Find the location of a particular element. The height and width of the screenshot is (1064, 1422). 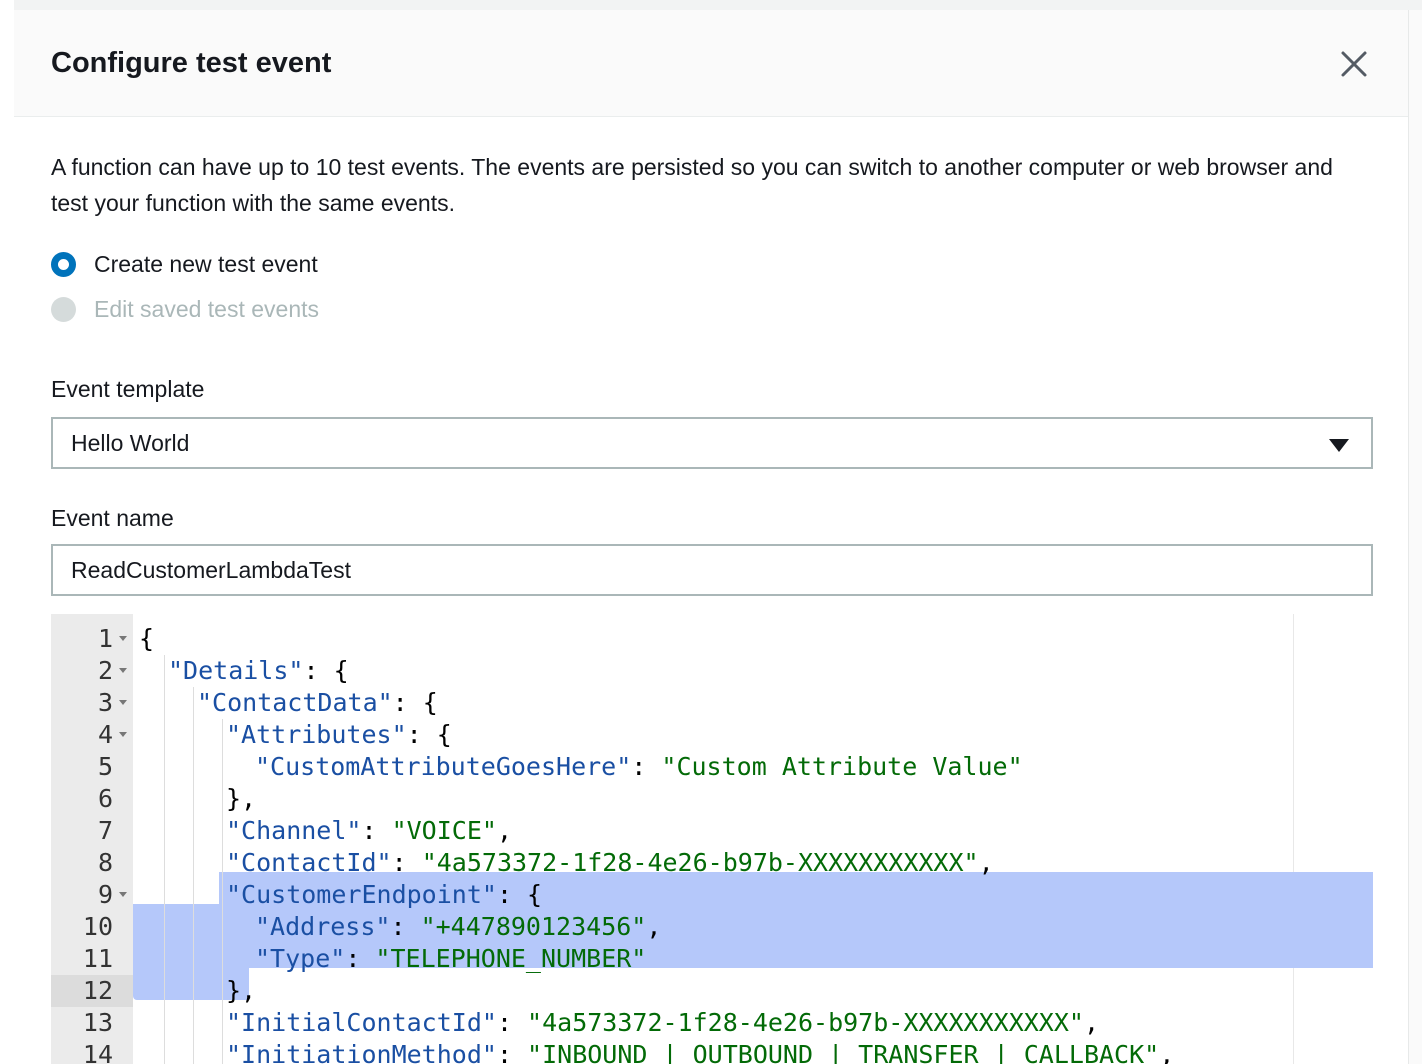

gutter-line: 11 is located at coordinates (92, 959).